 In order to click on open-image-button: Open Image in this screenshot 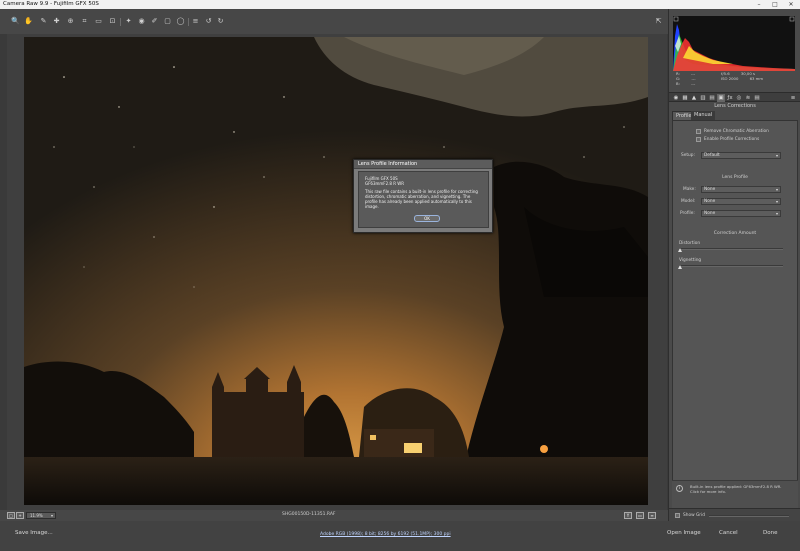, I will do `click(684, 533)`.